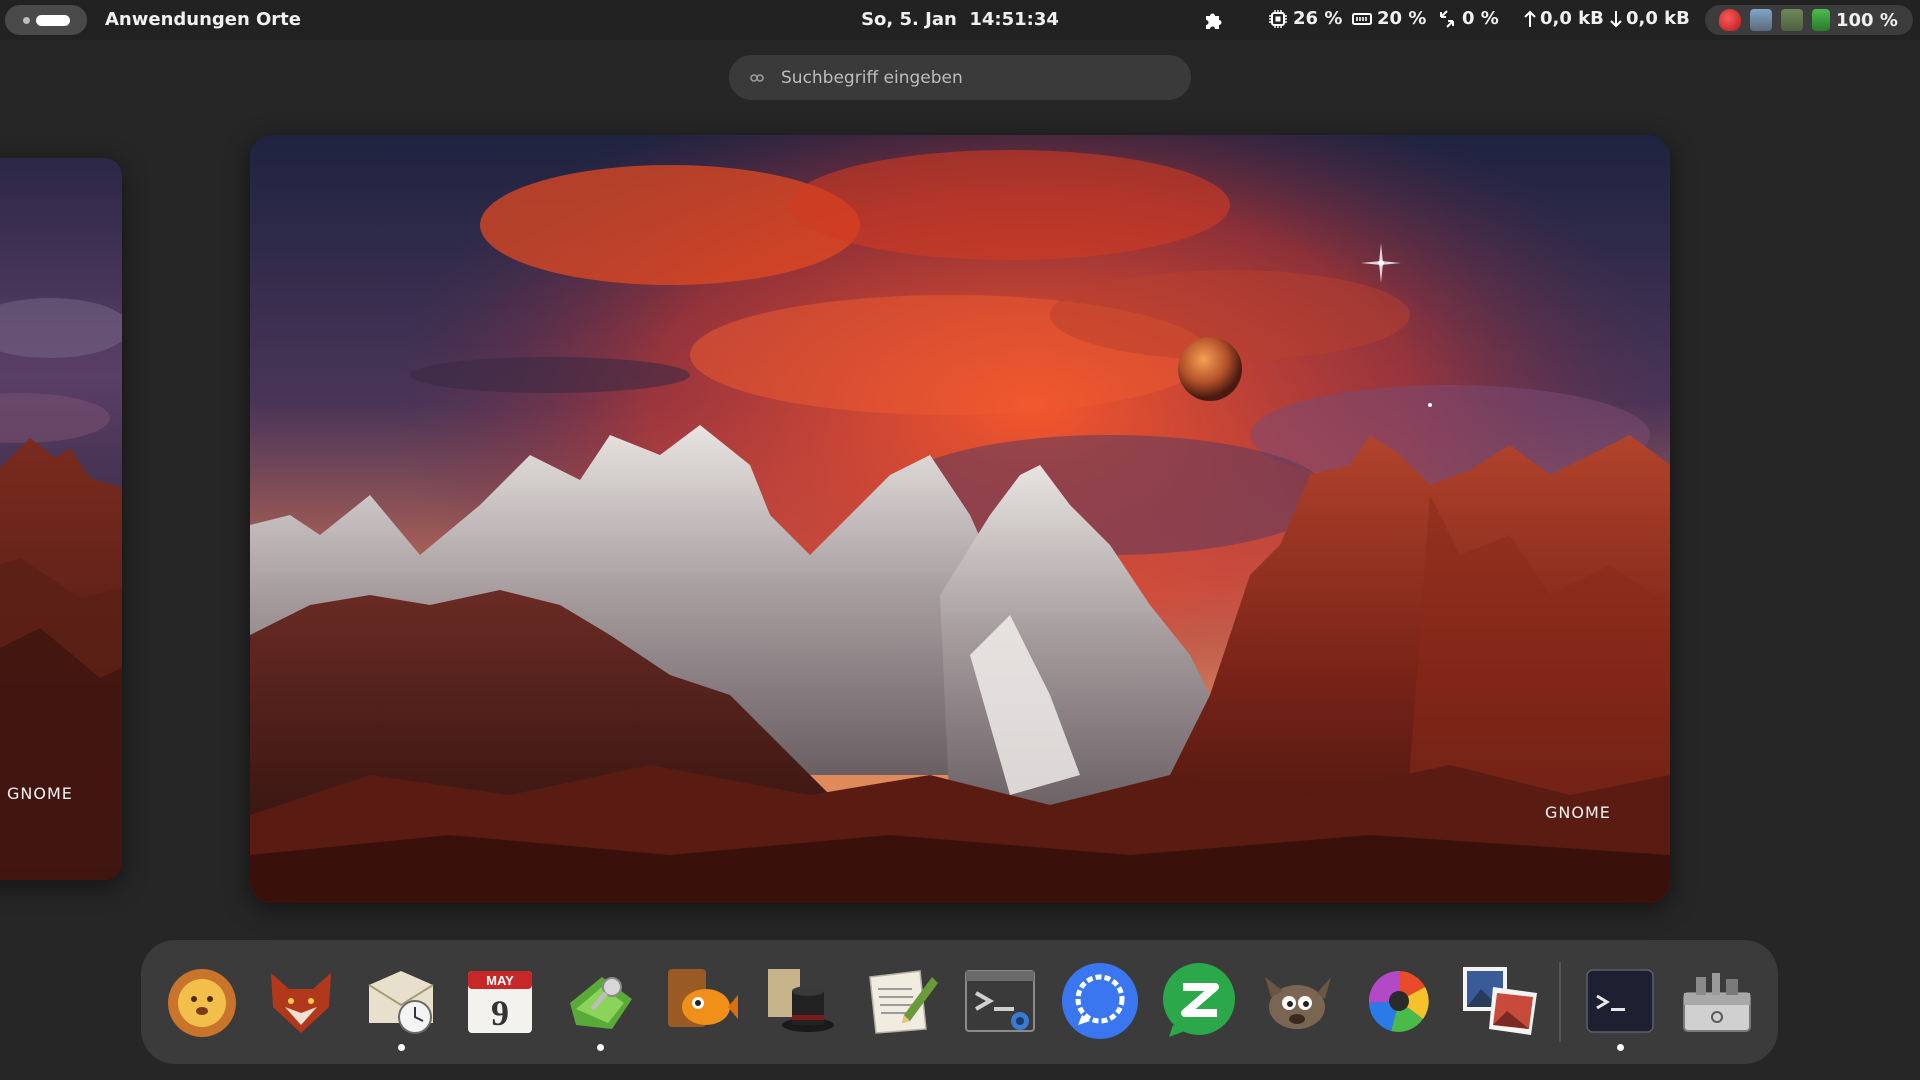 This screenshot has width=1920, height=1080. Describe the element at coordinates (757, 77) in the screenshot. I see `search-icon` at that location.